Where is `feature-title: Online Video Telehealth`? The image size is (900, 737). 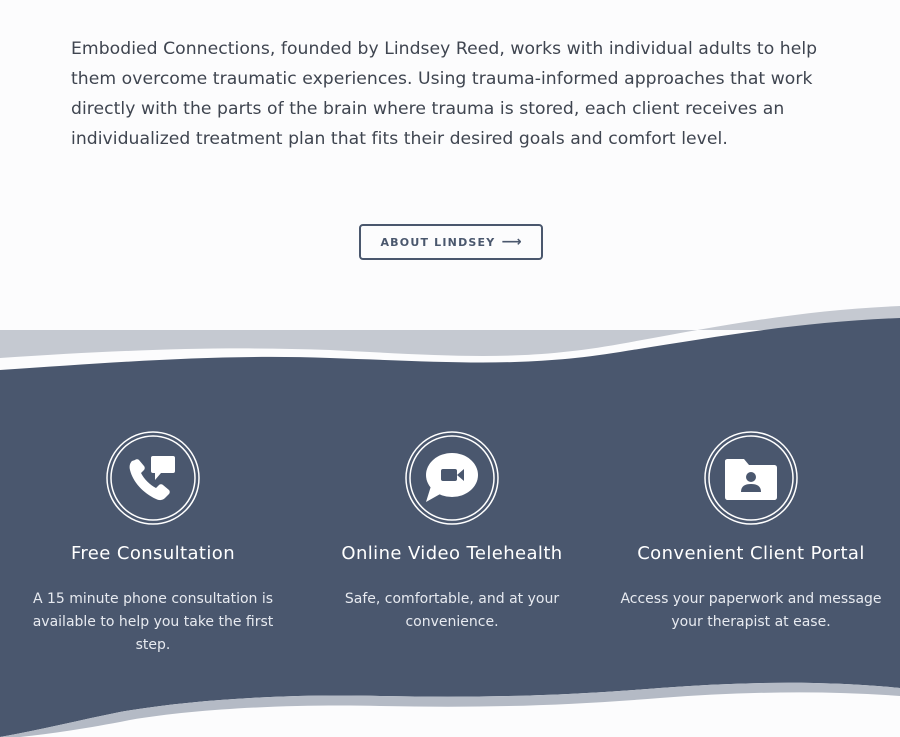 feature-title: Online Video Telehealth is located at coordinates (452, 553).